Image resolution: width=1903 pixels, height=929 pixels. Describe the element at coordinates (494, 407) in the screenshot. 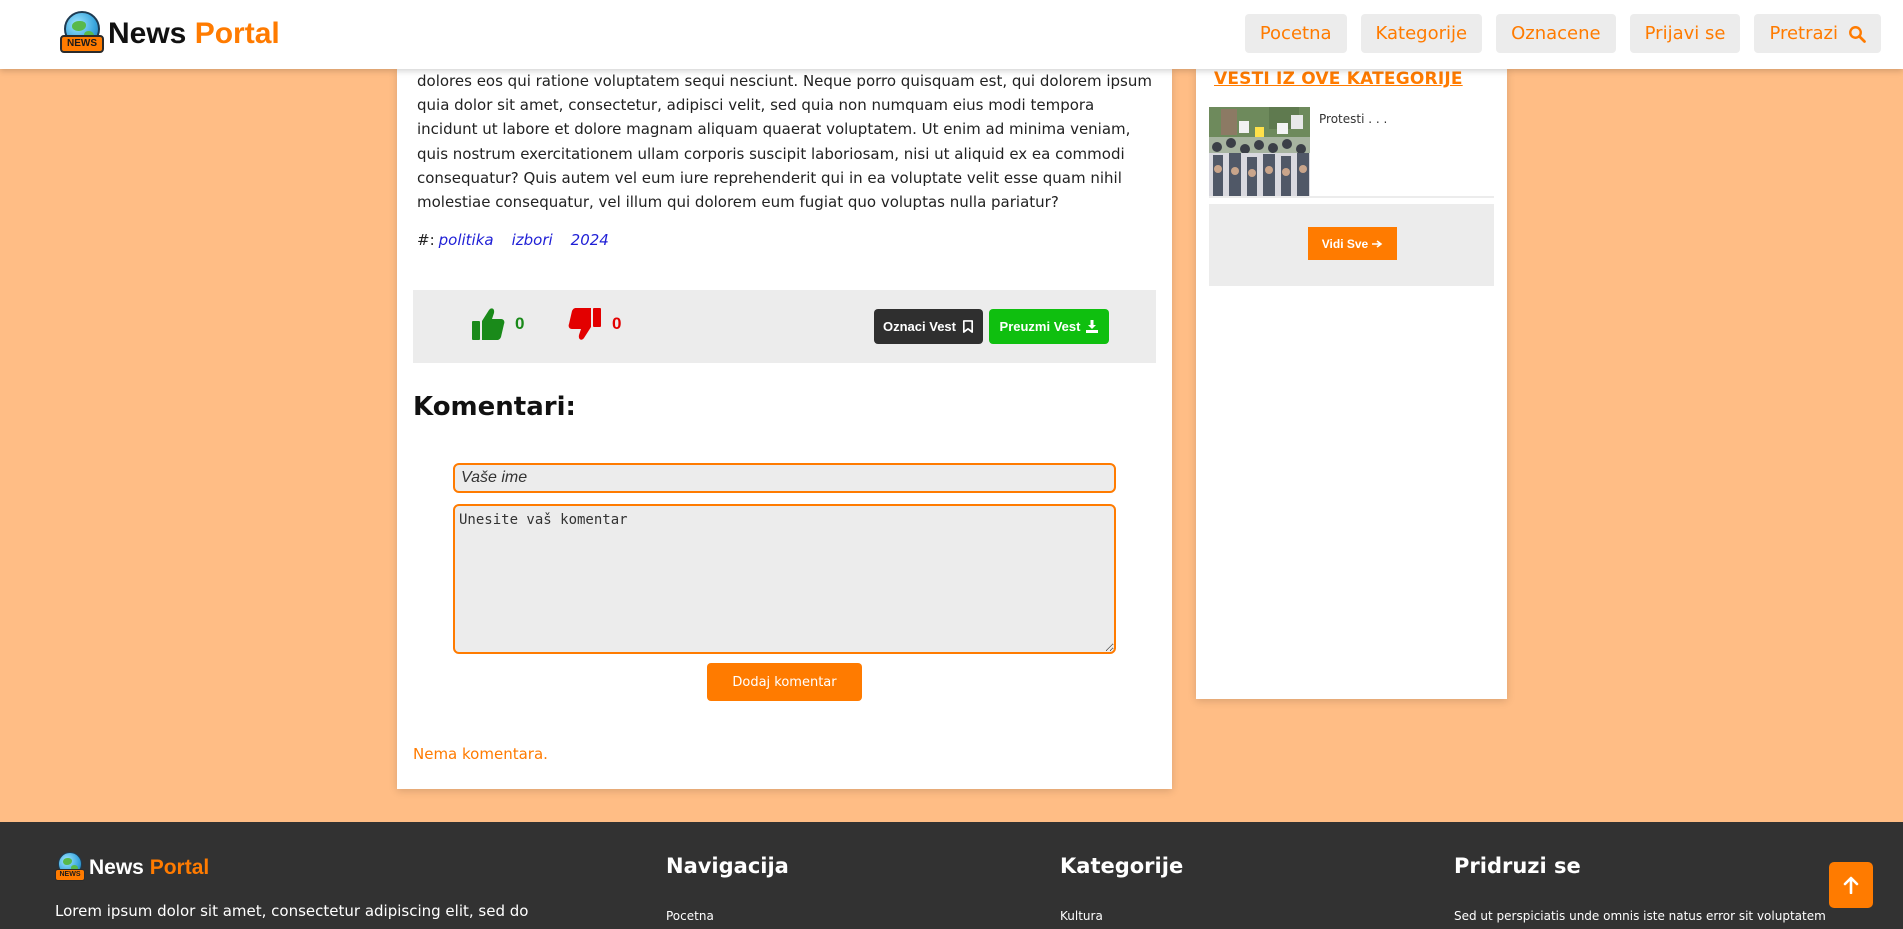

I see `comments-title: Komentari:` at that location.